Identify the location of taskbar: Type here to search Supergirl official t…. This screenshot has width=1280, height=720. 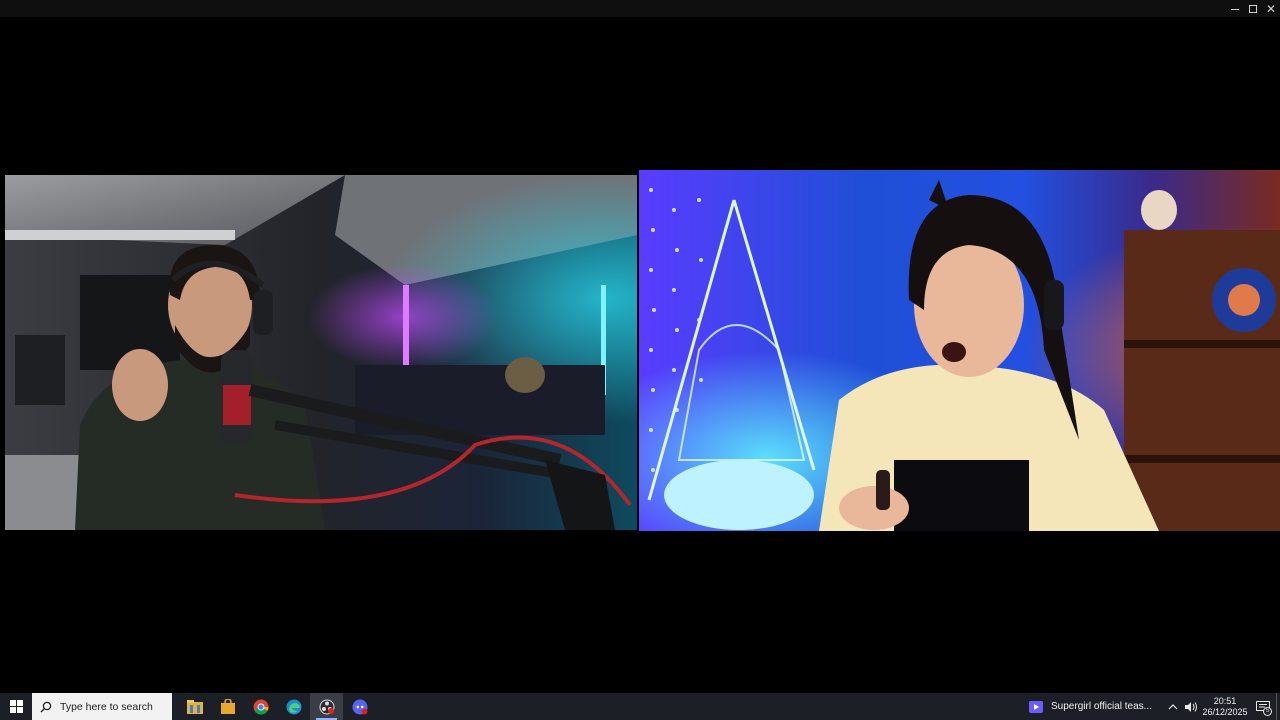
(640, 706).